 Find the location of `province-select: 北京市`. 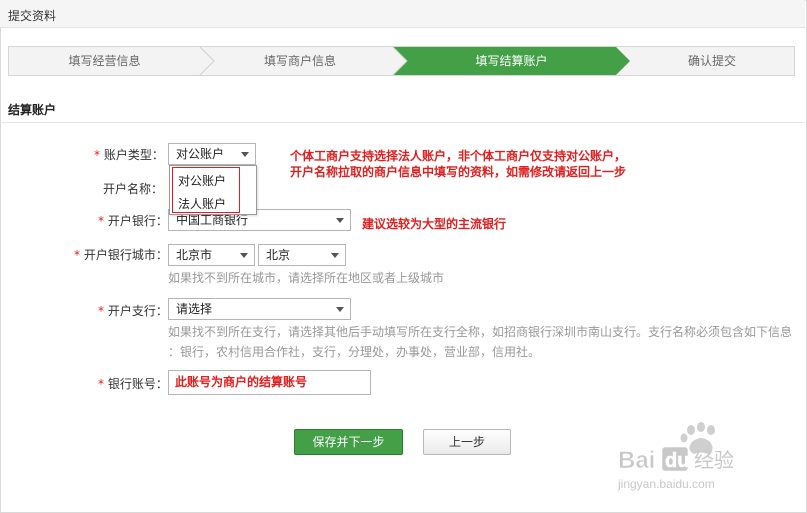

province-select: 北京市 is located at coordinates (211, 255).